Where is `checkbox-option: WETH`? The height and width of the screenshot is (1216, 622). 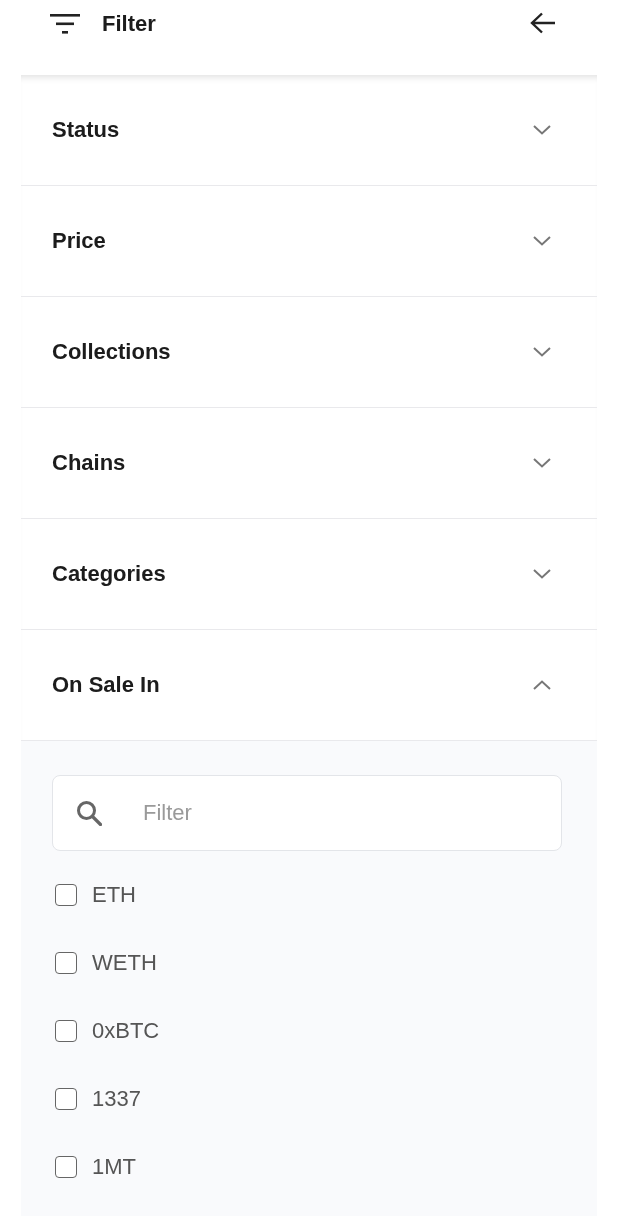 checkbox-option: WETH is located at coordinates (104, 963).